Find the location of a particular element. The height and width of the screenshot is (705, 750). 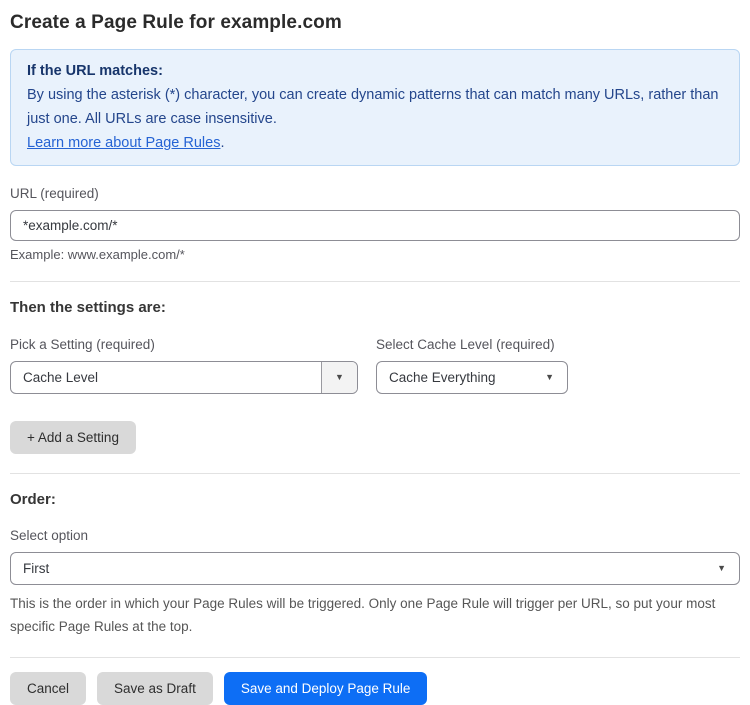

add-setting-button: + Add a Setting is located at coordinates (73, 437).